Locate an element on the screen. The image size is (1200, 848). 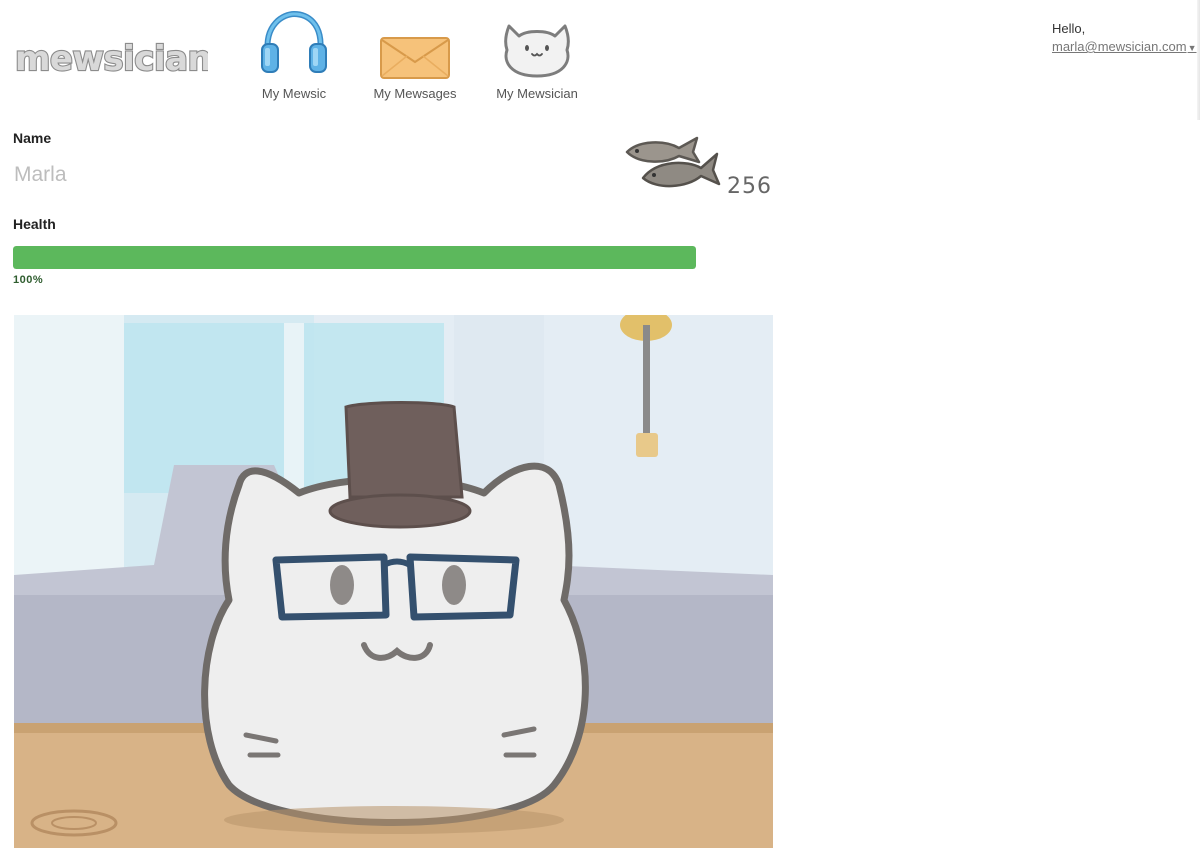
nav-my-mewsic: My Mewsic is located at coordinates (294, 58).